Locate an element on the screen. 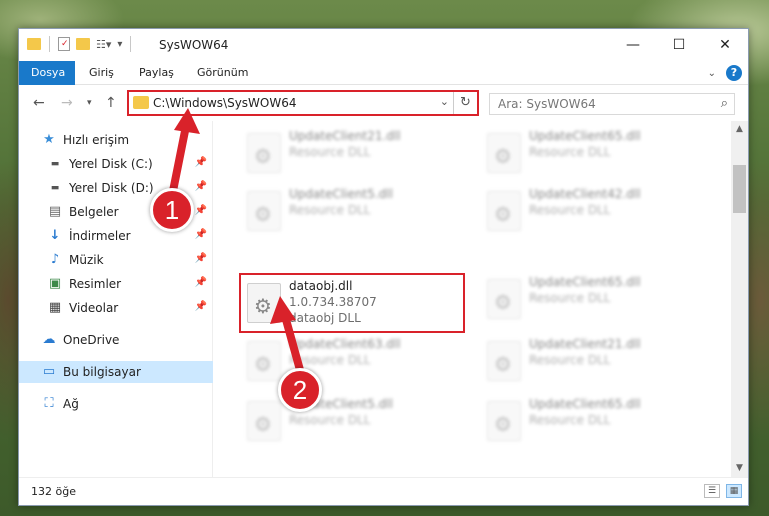 This screenshot has width=769, height=516. download-icon: ↓ is located at coordinates (55, 235).